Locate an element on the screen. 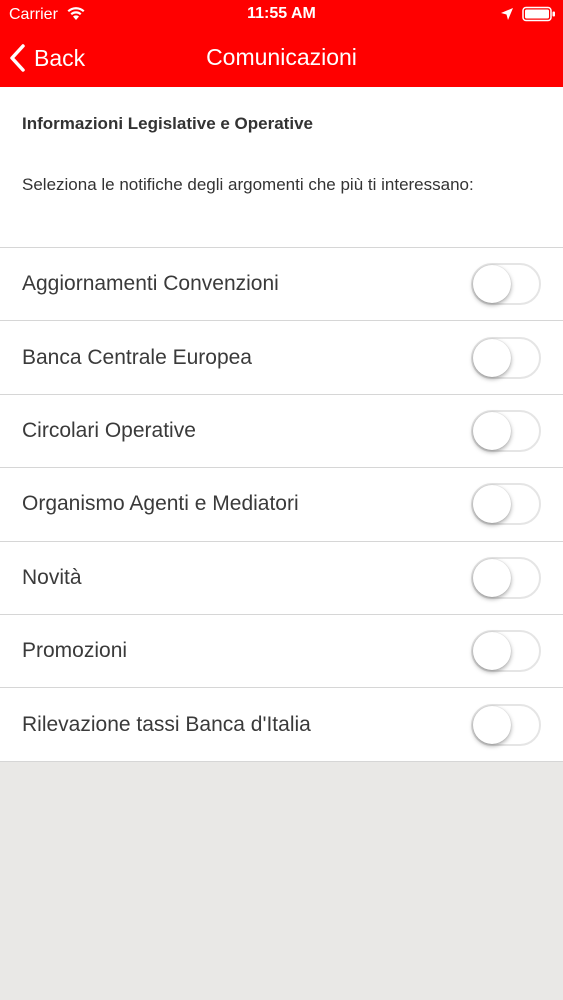  status-bar: Carrier 11:55 AM is located at coordinates (281, 15).